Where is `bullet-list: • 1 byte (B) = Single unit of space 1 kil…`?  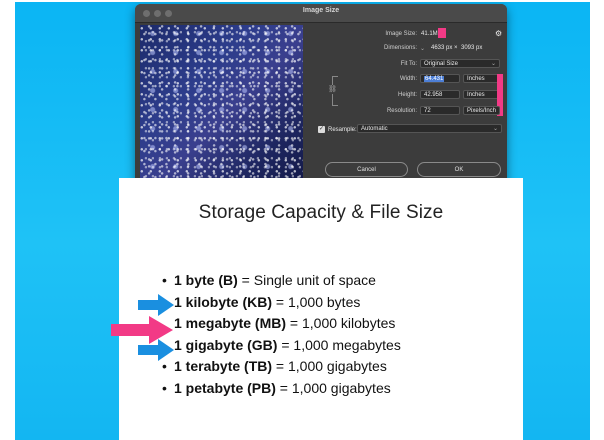
bullet-list: • 1 byte (B) = Single unit of space 1 kil… is located at coordinates (281, 334).